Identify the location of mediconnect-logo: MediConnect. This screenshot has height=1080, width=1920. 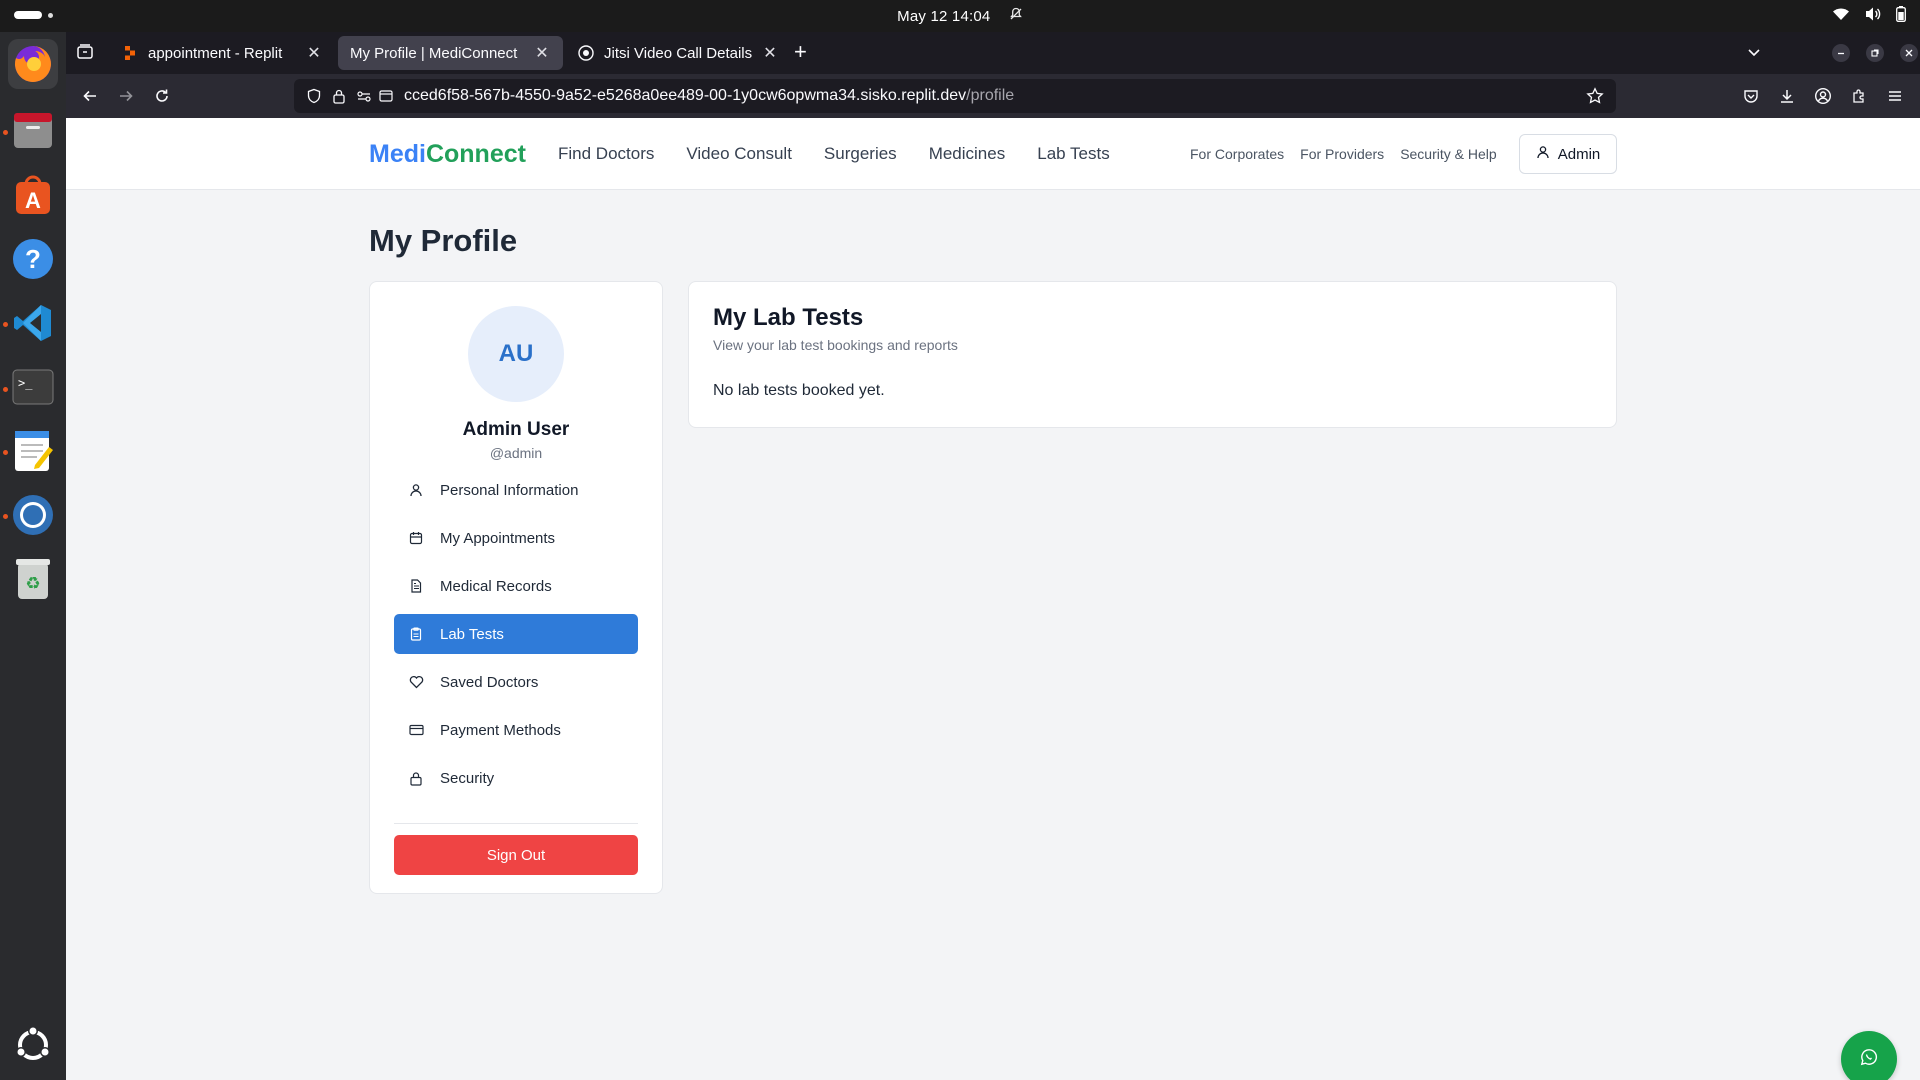
(447, 154).